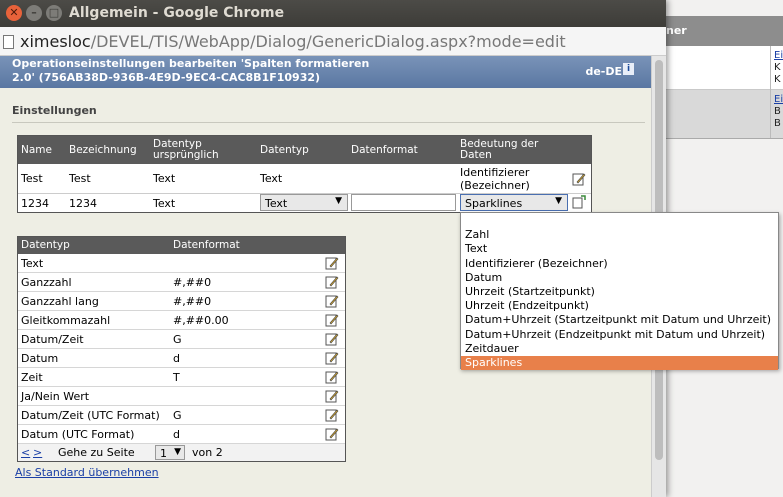 Image resolution: width=783 pixels, height=497 pixels. What do you see at coordinates (619, 278) in the screenshot?
I see `dropdown-option: Datum` at bounding box center [619, 278].